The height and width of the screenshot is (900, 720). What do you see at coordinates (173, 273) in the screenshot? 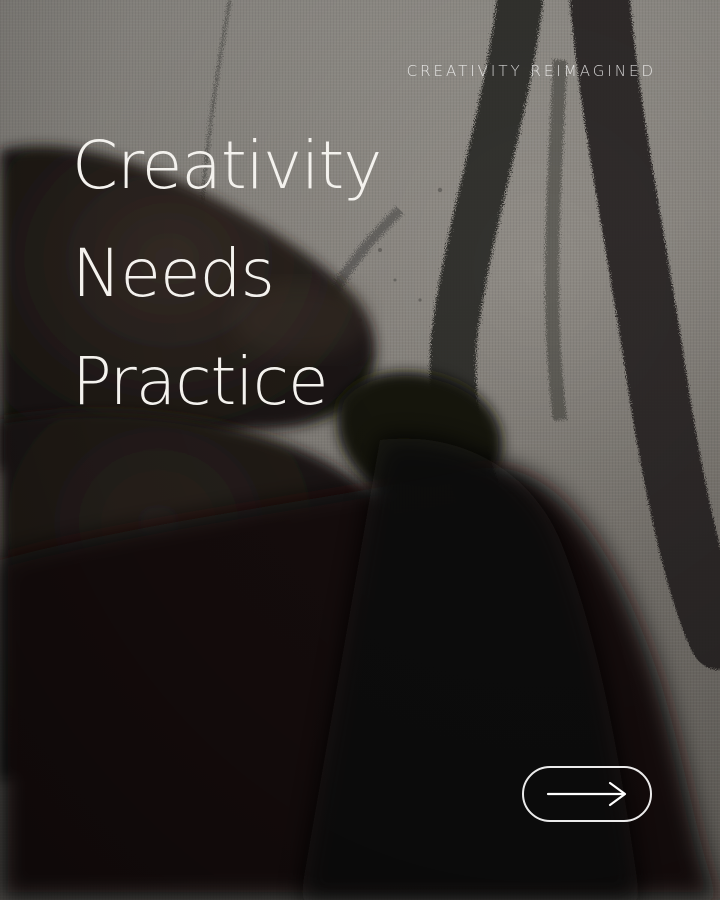
I see `headline-line-2: Needs` at bounding box center [173, 273].